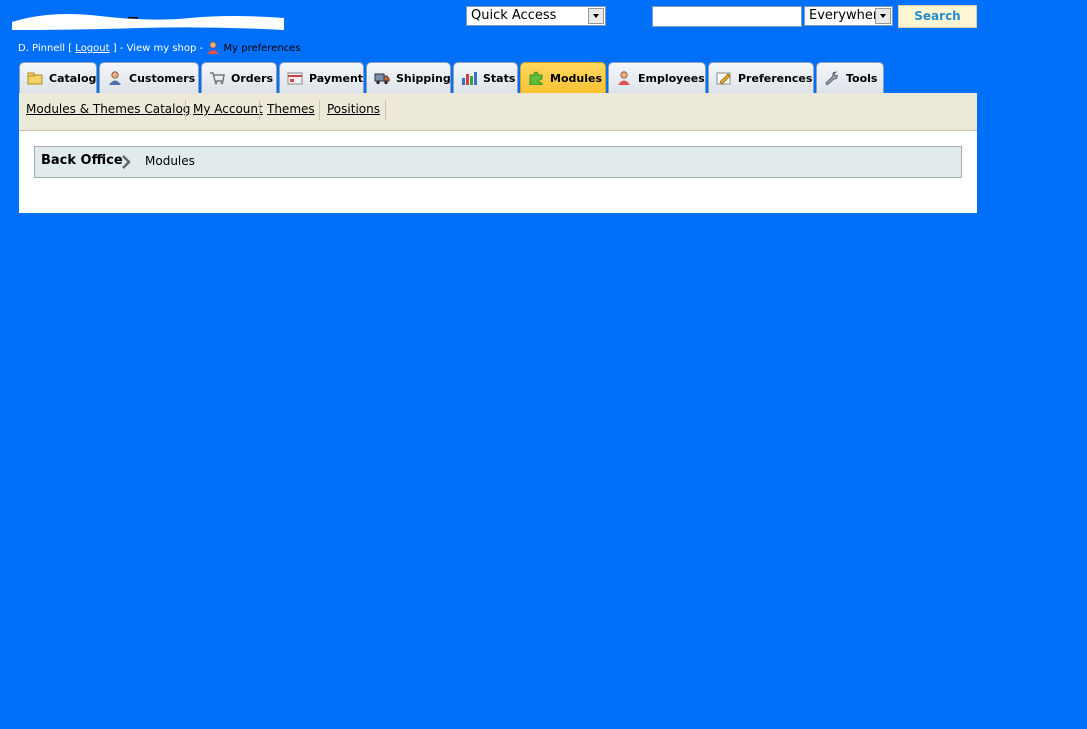 This screenshot has height=729, width=1087. I want to click on user-icon, so click(213, 49).